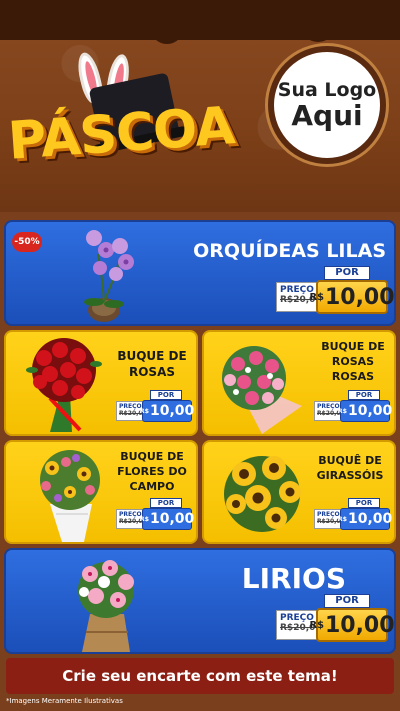 The image size is (400, 711). Describe the element at coordinates (200, 676) in the screenshot. I see `cta-banner: Crie seu encarte com este tema!` at that location.